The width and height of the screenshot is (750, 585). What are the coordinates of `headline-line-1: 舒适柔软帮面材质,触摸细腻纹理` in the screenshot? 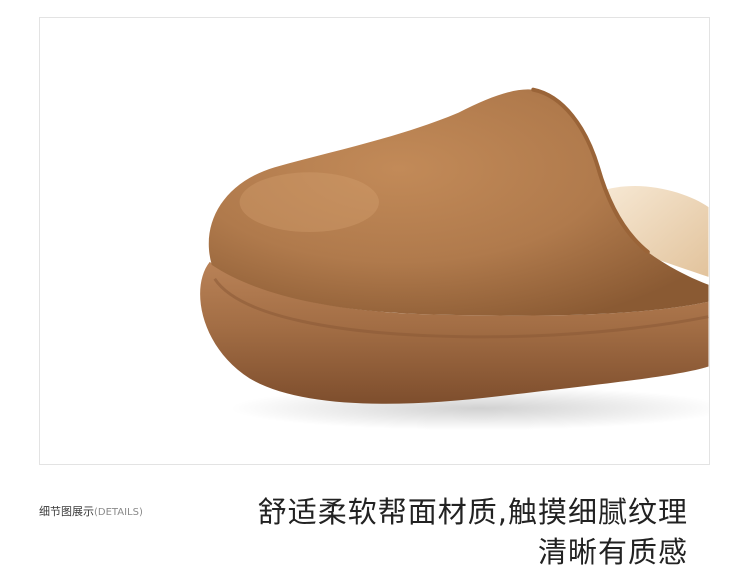 It's located at (472, 512).